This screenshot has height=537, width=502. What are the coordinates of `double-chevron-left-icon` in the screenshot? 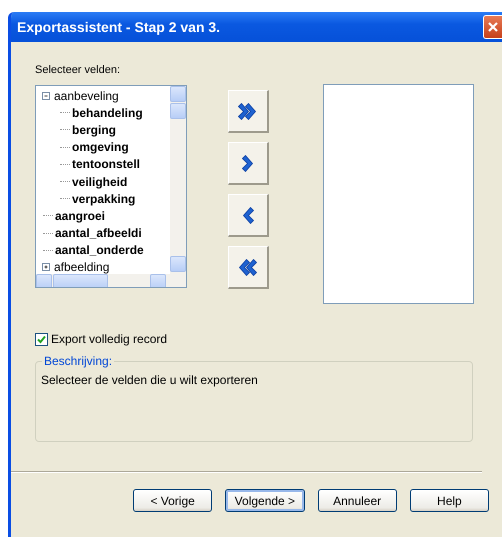 It's located at (248, 267).